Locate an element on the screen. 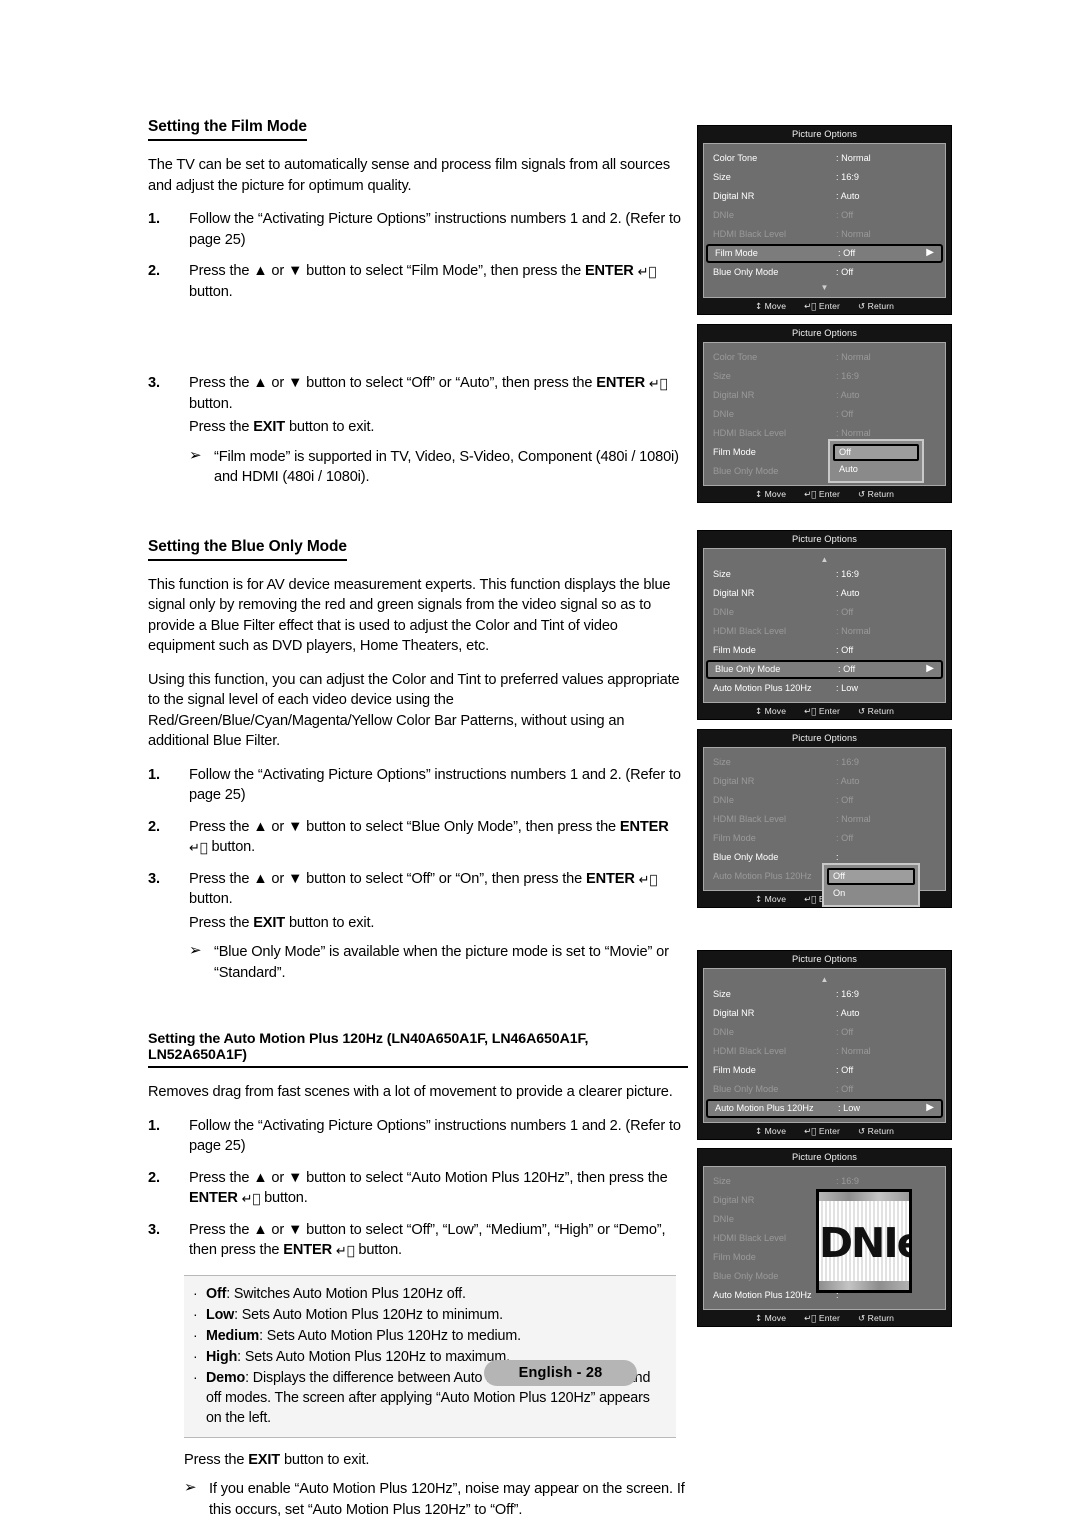 The height and width of the screenshot is (1520, 1080). dropdown-option: Auto is located at coordinates (876, 469).